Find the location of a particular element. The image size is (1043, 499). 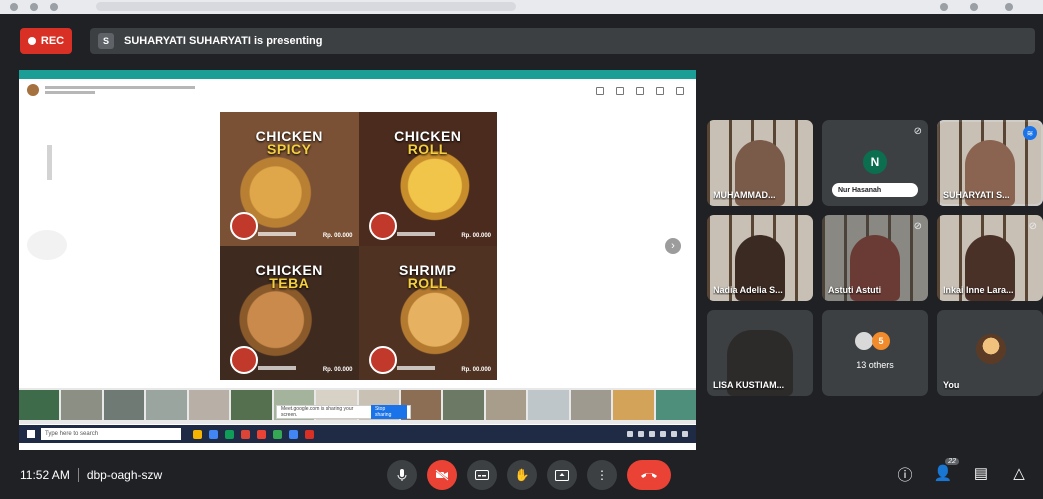

network-icon is located at coordinates (641, 434).